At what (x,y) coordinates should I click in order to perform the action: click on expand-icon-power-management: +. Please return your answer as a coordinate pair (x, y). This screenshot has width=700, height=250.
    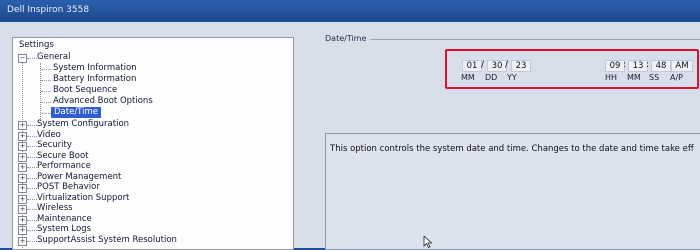
    Looking at the image, I should click on (22, 178).